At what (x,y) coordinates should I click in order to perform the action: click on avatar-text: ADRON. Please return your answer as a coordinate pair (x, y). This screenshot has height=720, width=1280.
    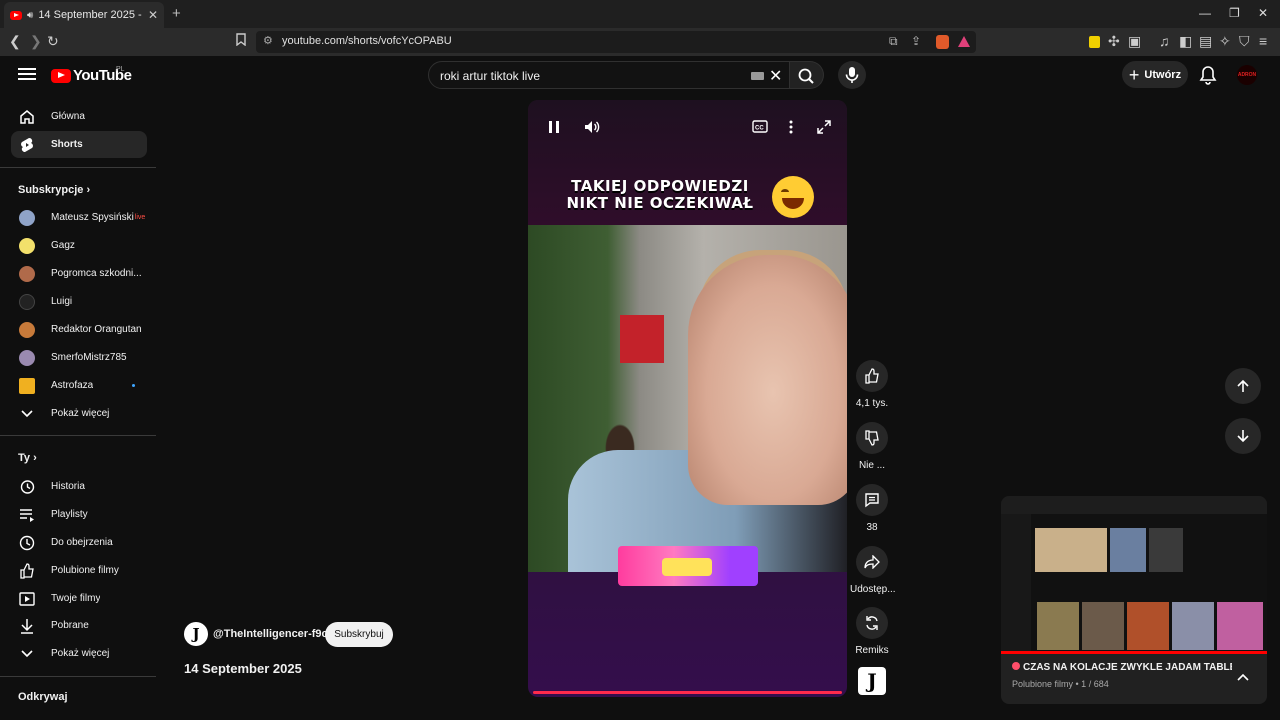
    Looking at the image, I should click on (1247, 75).